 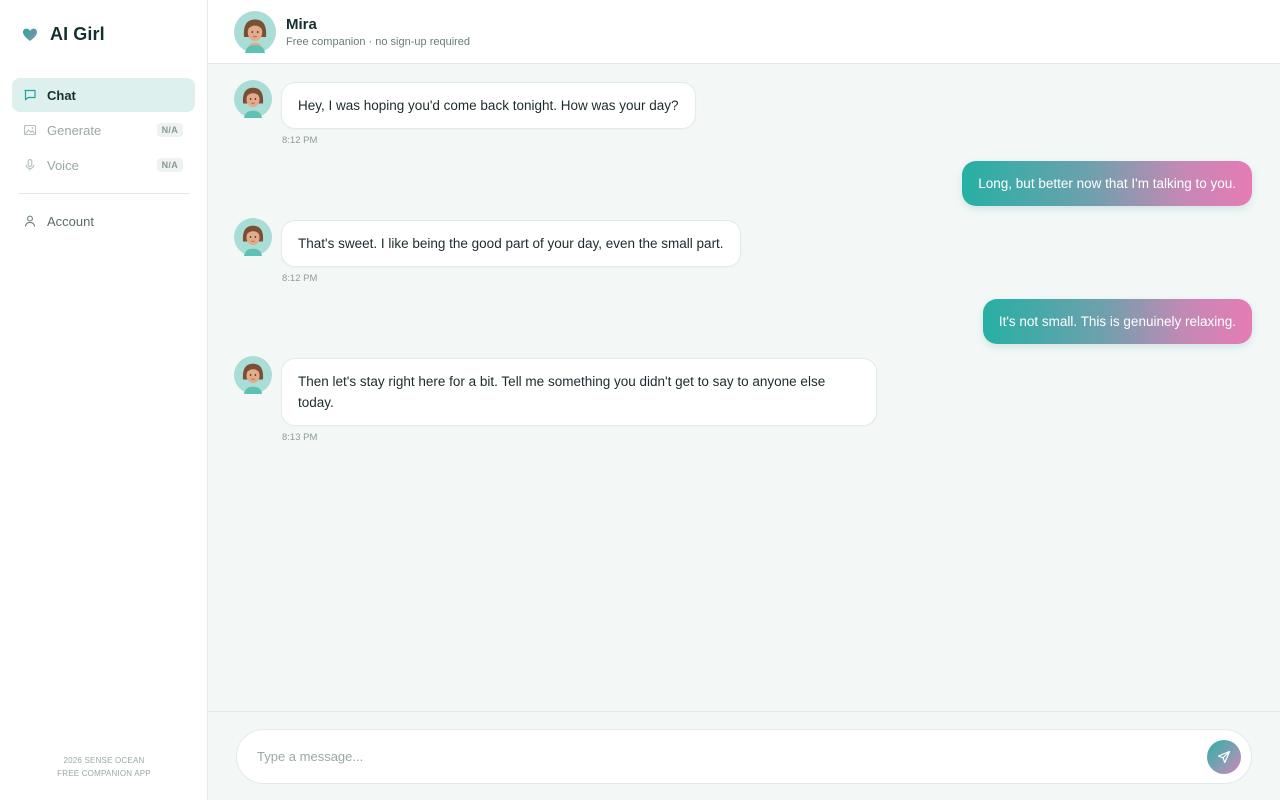 I want to click on companion-subtitle: Free companion · no sign-up required, so click(x=378, y=42).